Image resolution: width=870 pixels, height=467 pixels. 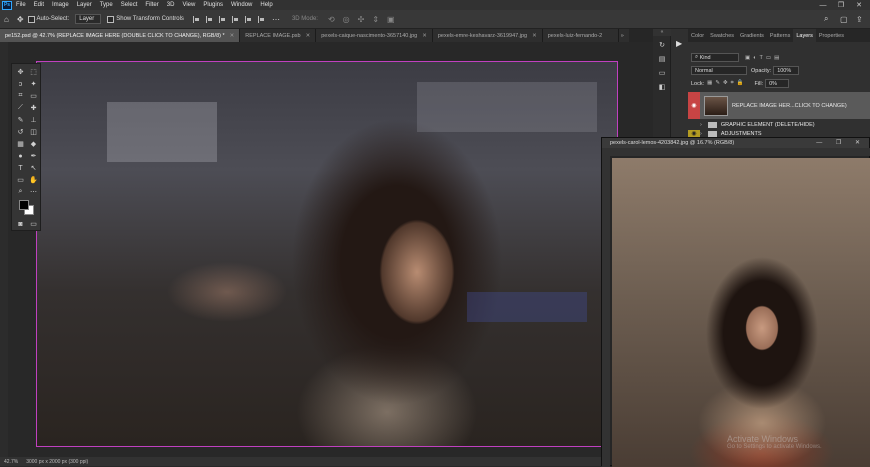 I want to click on photoshop-logo: Ps, so click(x=7, y=5).